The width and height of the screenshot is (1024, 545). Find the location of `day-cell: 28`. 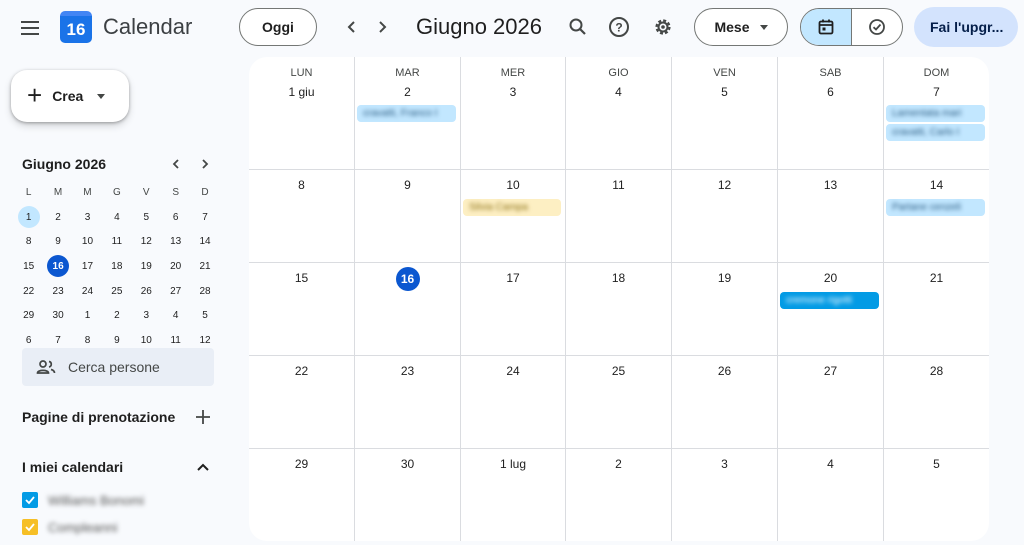

day-cell: 28 is located at coordinates (936, 402).